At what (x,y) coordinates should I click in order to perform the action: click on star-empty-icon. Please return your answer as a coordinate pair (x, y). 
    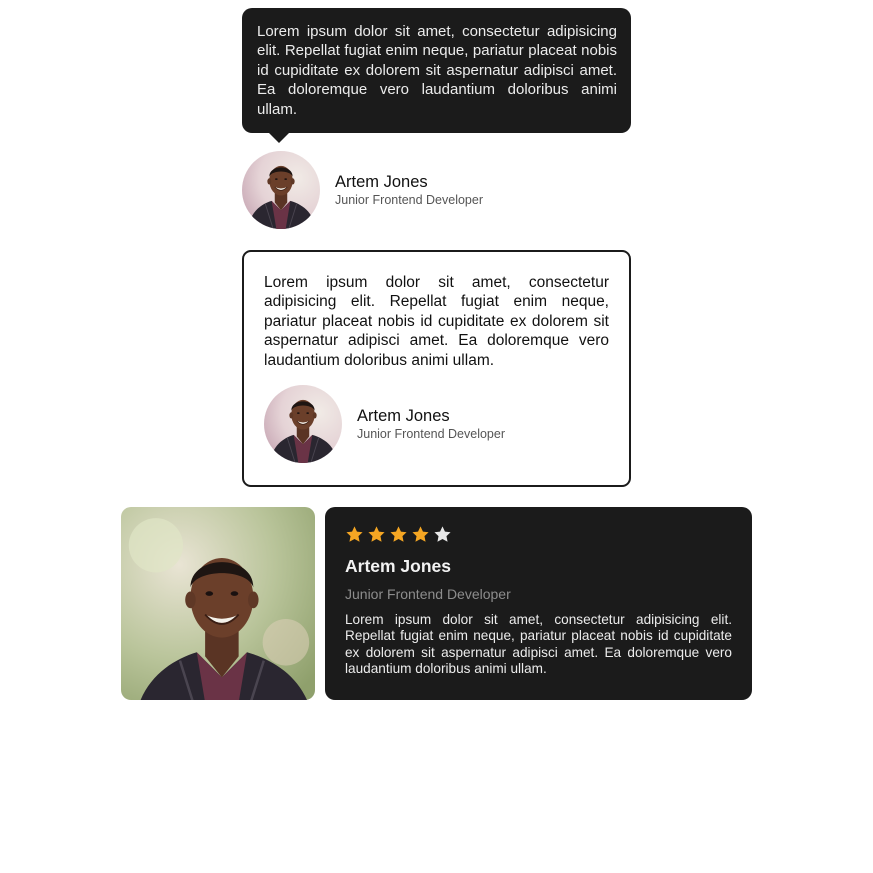
    Looking at the image, I should click on (442, 534).